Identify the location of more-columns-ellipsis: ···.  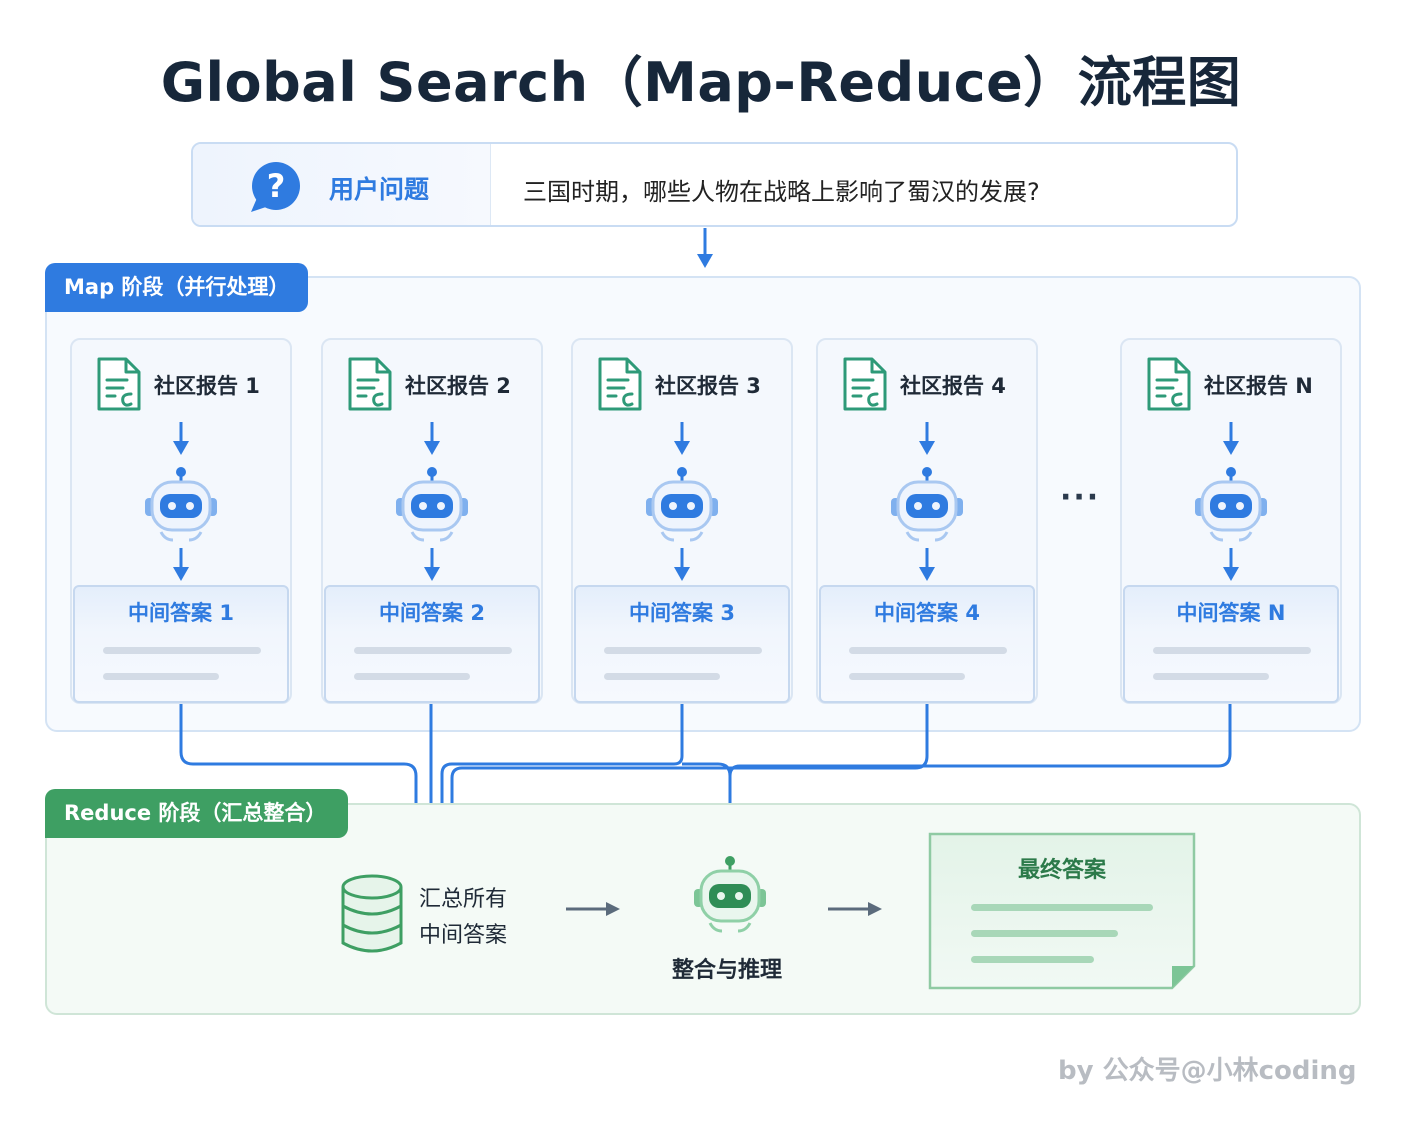
(1080, 497).